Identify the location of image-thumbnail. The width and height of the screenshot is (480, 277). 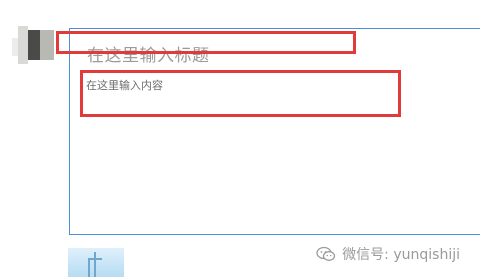
(96, 262).